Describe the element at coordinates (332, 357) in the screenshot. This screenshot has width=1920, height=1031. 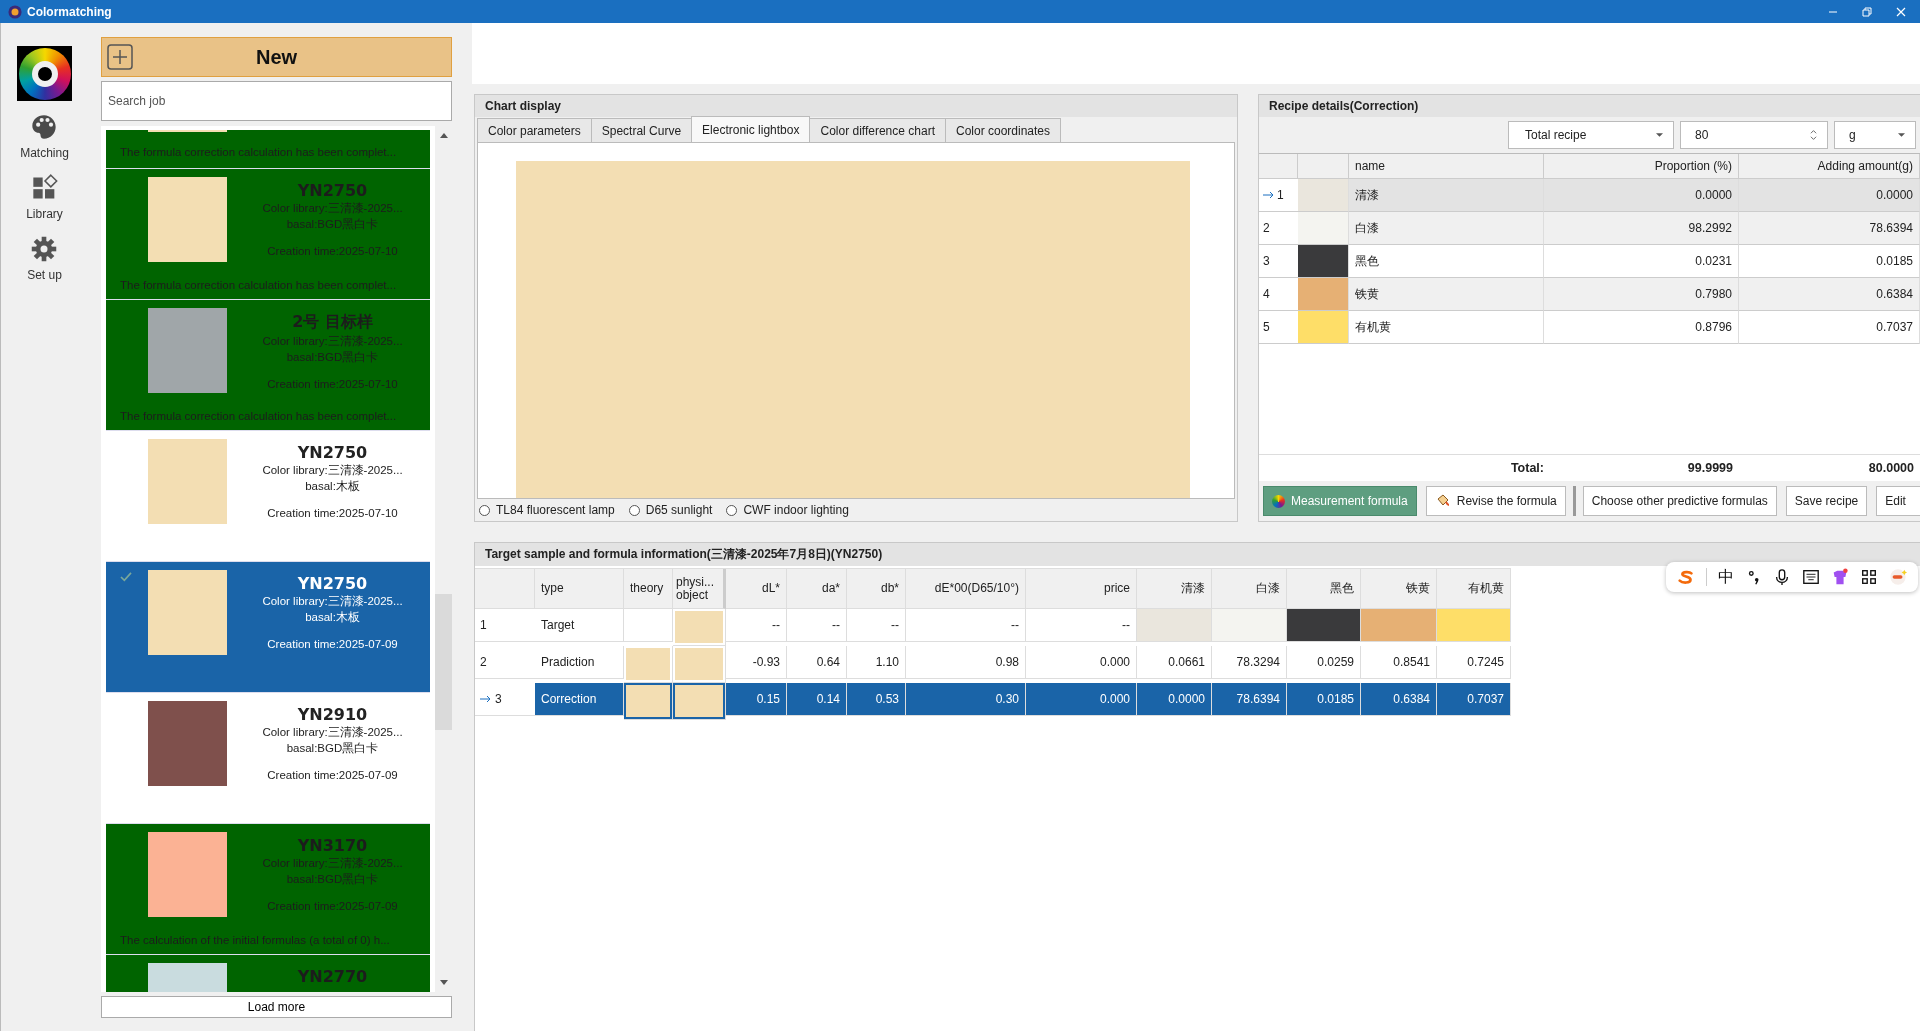
I see `basal-text: basal:BGD黑白卡` at that location.